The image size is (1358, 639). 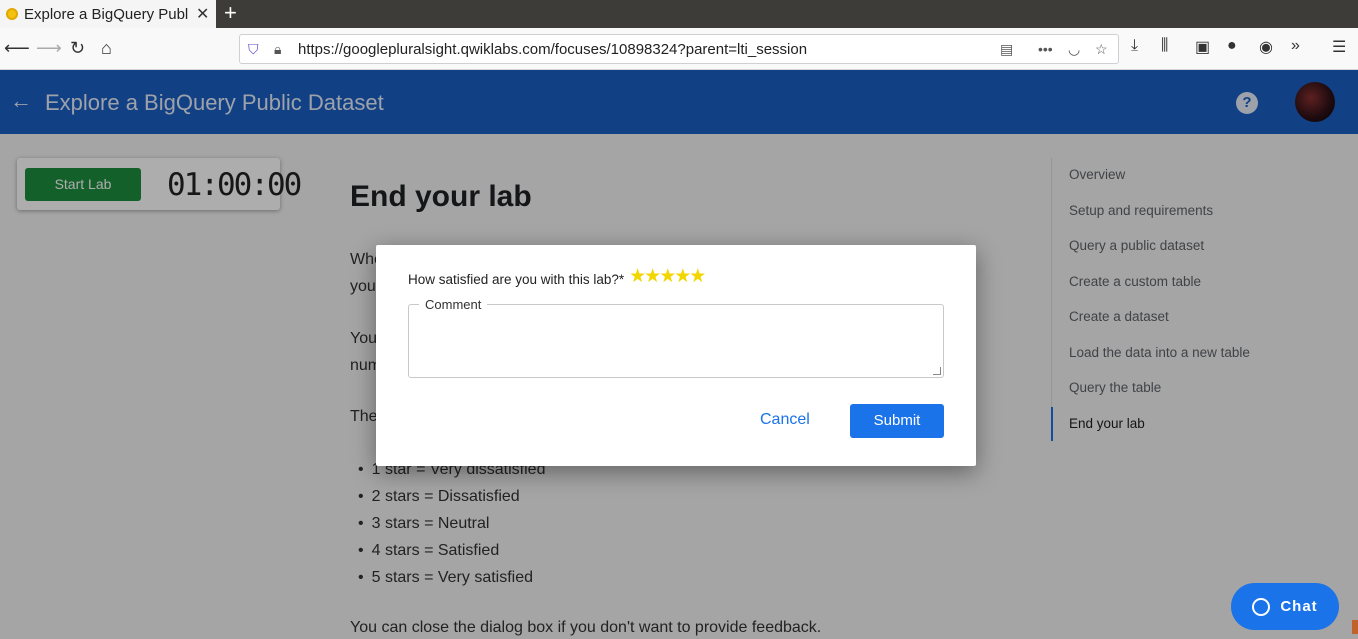 What do you see at coordinates (1232, 46) in the screenshot?
I see `extension-icon: ●` at bounding box center [1232, 46].